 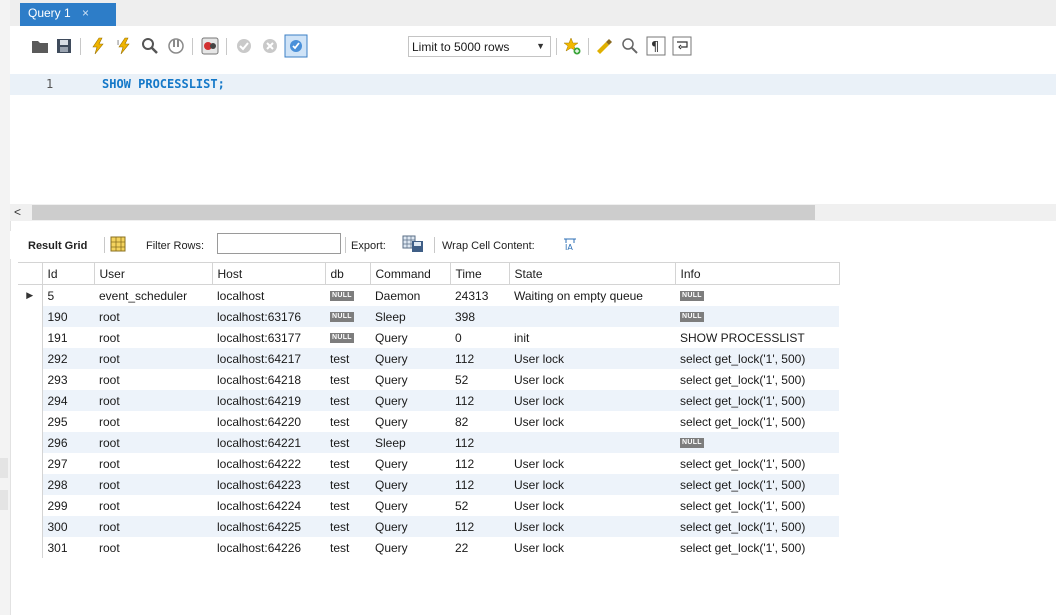 I want to click on column-header-db: db, so click(x=348, y=273).